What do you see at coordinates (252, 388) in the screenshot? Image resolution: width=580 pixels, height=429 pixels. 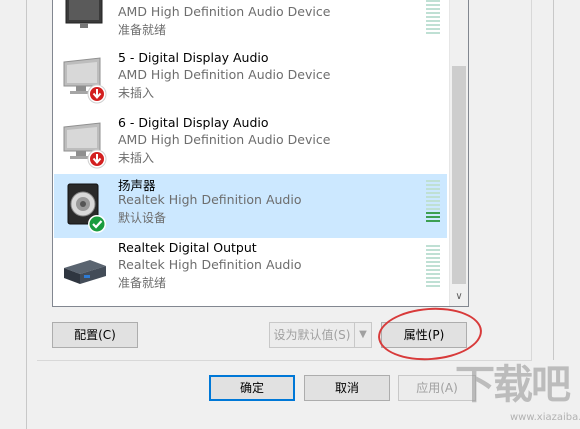 I see `ok-button: 确定` at bounding box center [252, 388].